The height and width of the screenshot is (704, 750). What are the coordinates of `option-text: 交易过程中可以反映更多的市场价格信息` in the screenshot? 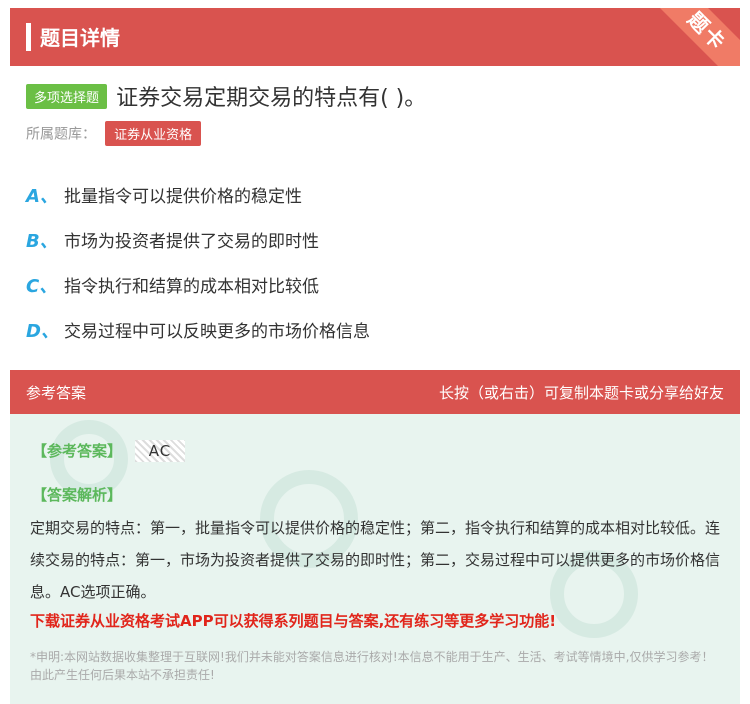 It's located at (217, 332).